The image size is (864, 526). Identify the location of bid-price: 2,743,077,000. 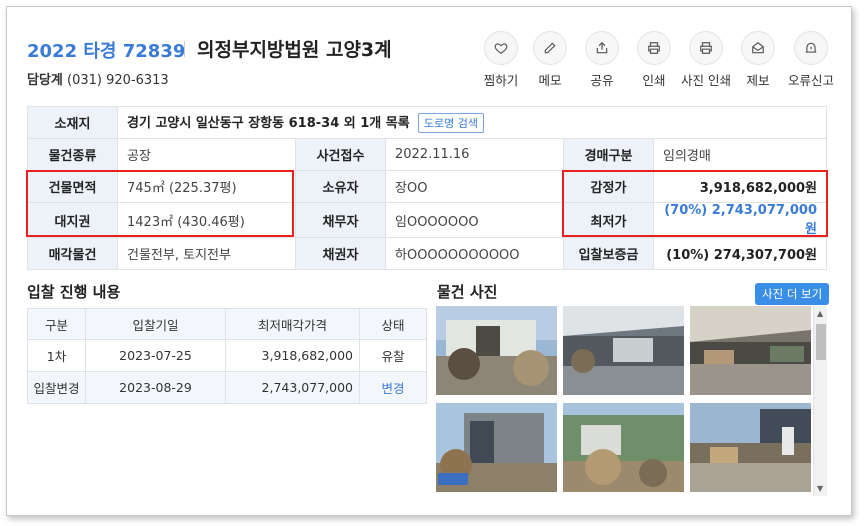
(292, 387).